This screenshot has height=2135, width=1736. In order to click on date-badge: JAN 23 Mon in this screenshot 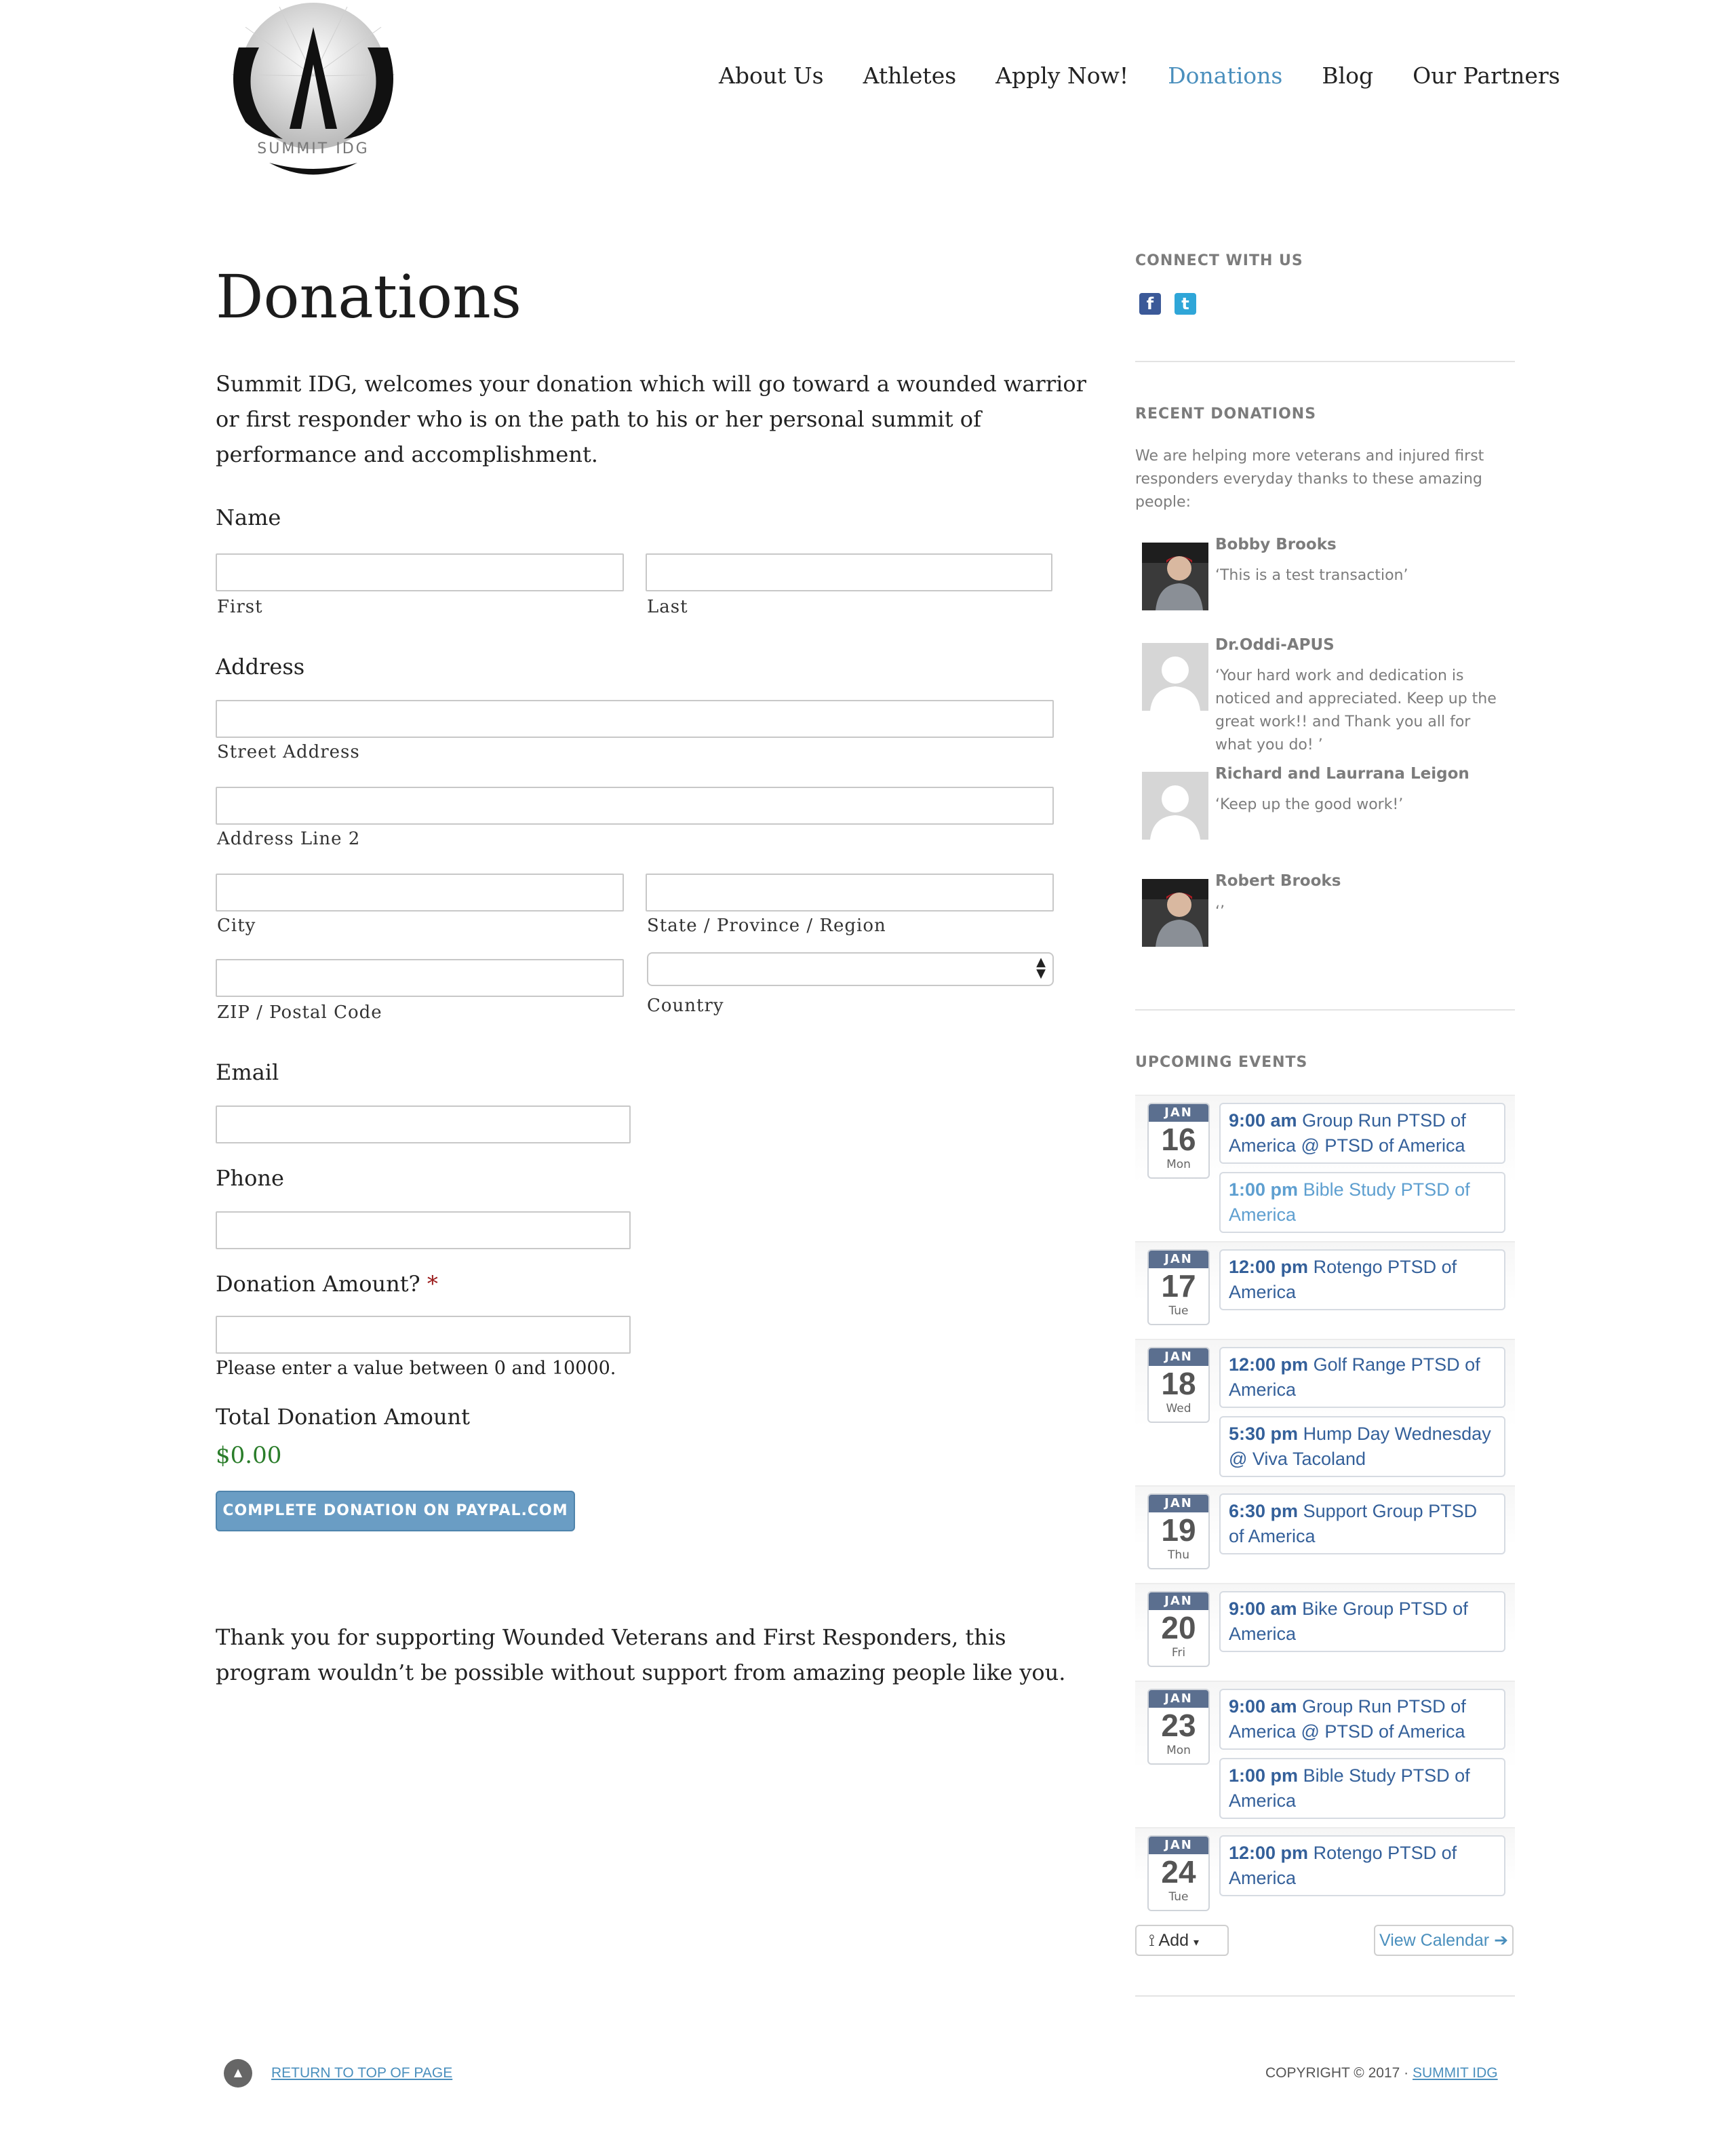, I will do `click(1178, 1727)`.